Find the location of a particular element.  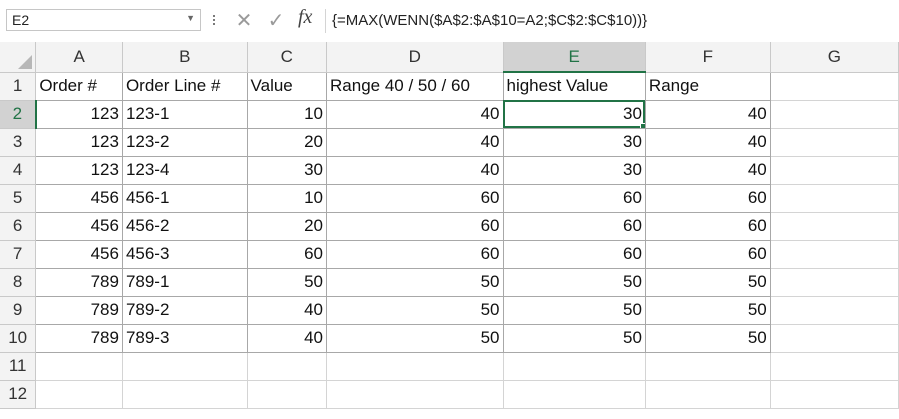

cell-b10: 789-3 is located at coordinates (185, 338).